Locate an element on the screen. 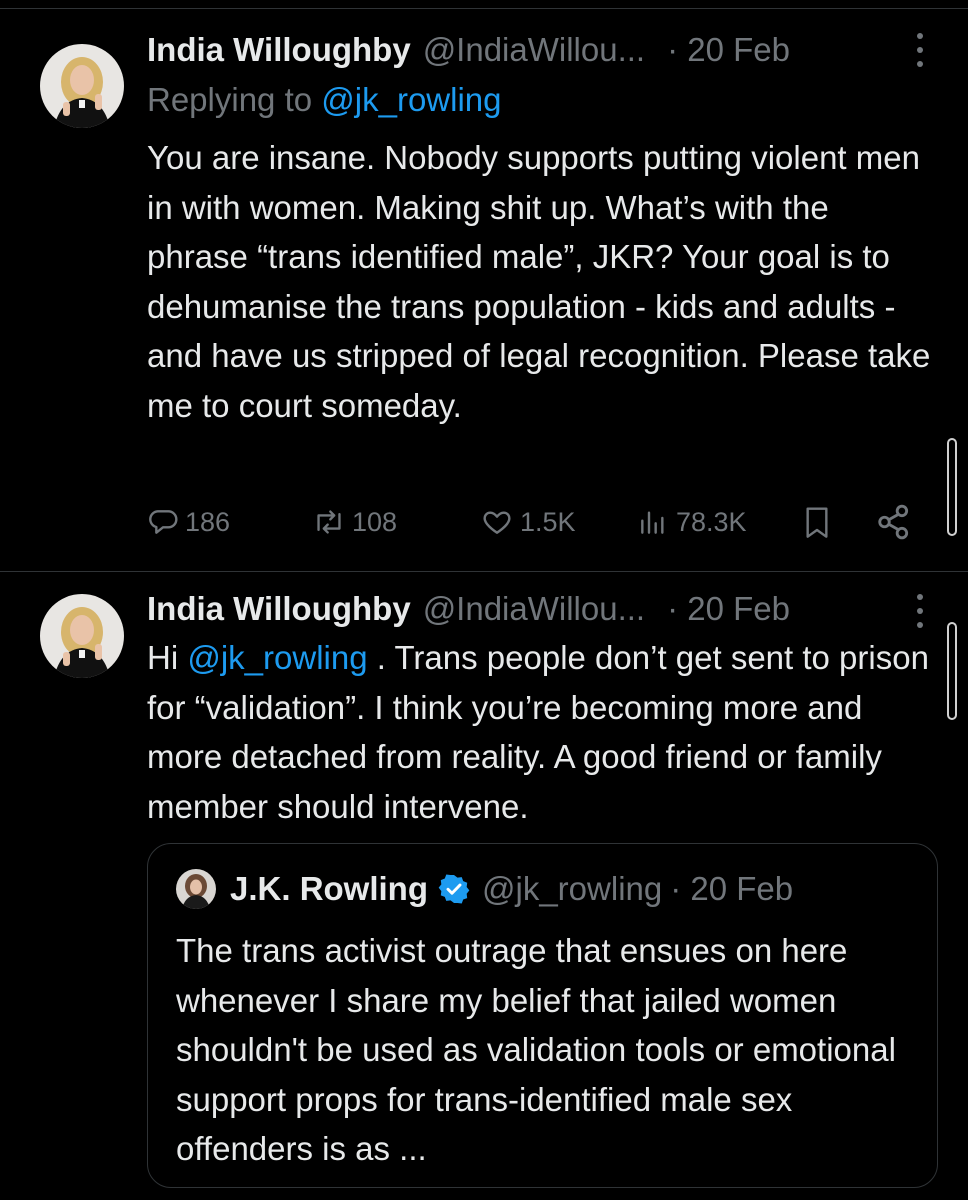  views-button: 78.3K is located at coordinates (691, 522).